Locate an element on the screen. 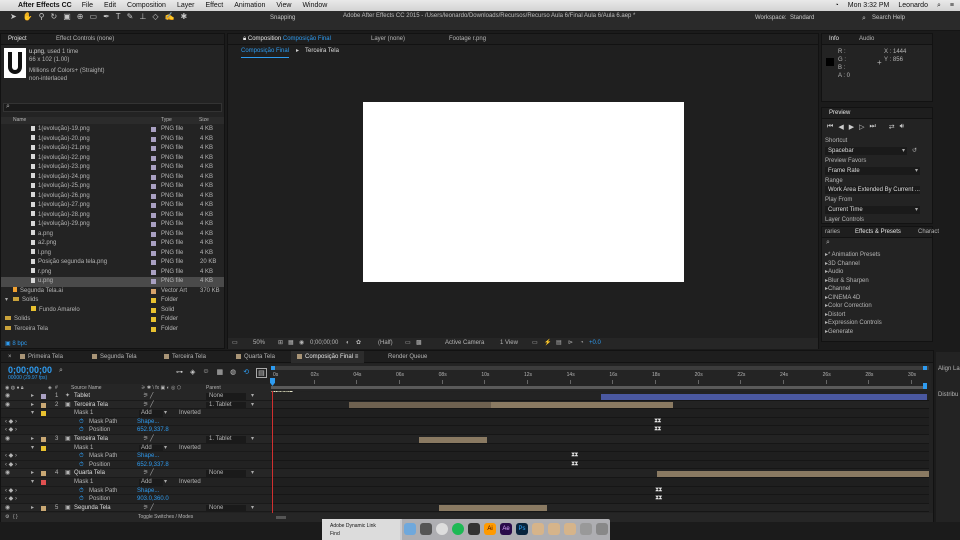  parent-select: 1. Tablet is located at coordinates (226, 439).